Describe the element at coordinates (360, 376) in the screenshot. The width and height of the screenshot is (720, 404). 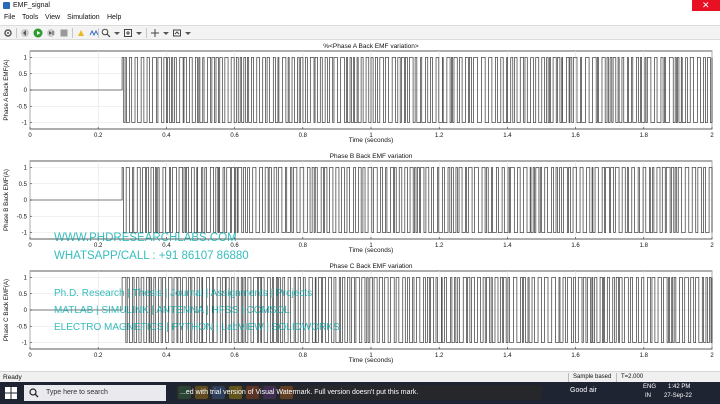
I see `status-bar: Ready Sample based T=2.000` at that location.